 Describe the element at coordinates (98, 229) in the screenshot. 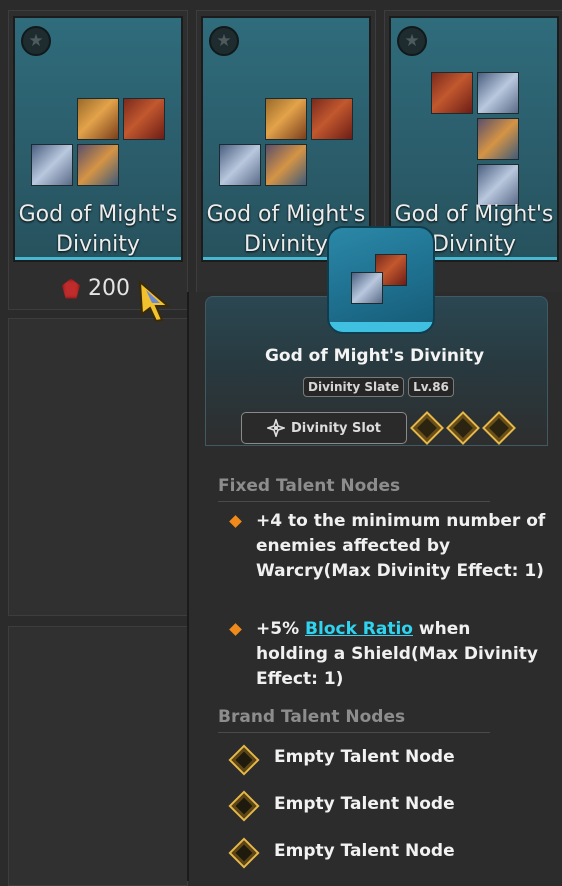

I see `card-name: God of Might's Divinity` at that location.